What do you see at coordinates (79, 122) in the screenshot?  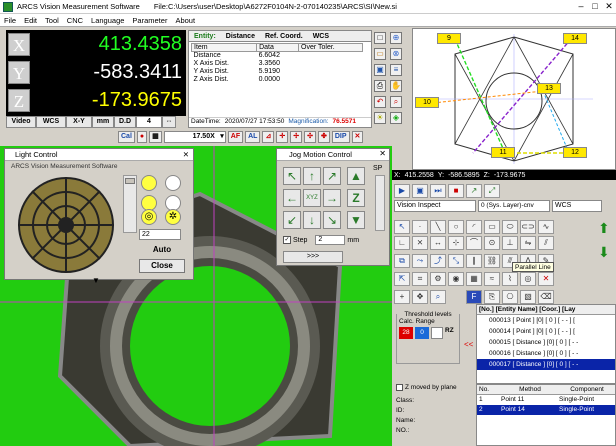 I see `xy-button: X-Y` at bounding box center [79, 122].